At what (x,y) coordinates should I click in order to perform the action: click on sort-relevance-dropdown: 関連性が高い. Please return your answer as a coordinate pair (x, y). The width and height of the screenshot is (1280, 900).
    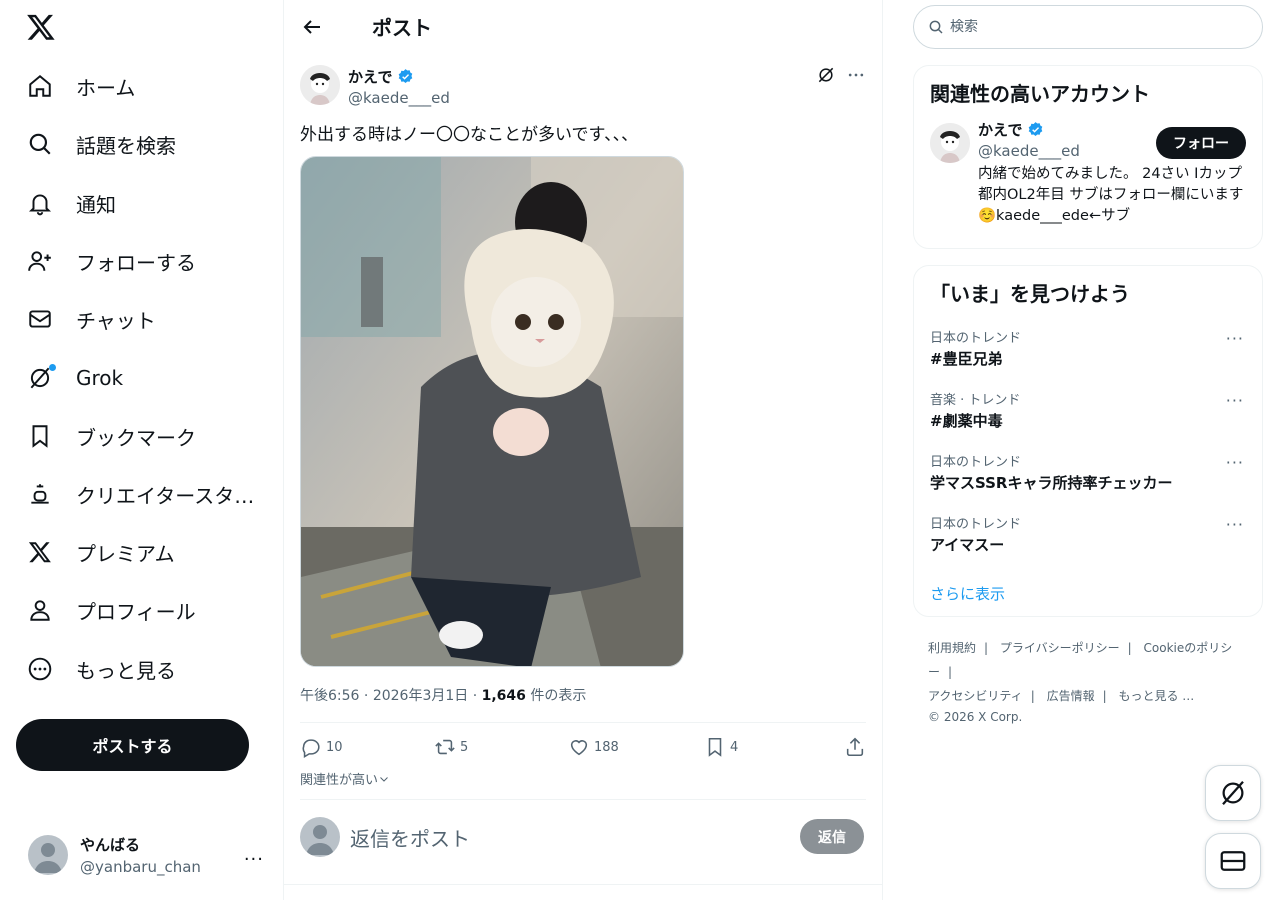
    Looking at the image, I should click on (345, 778).